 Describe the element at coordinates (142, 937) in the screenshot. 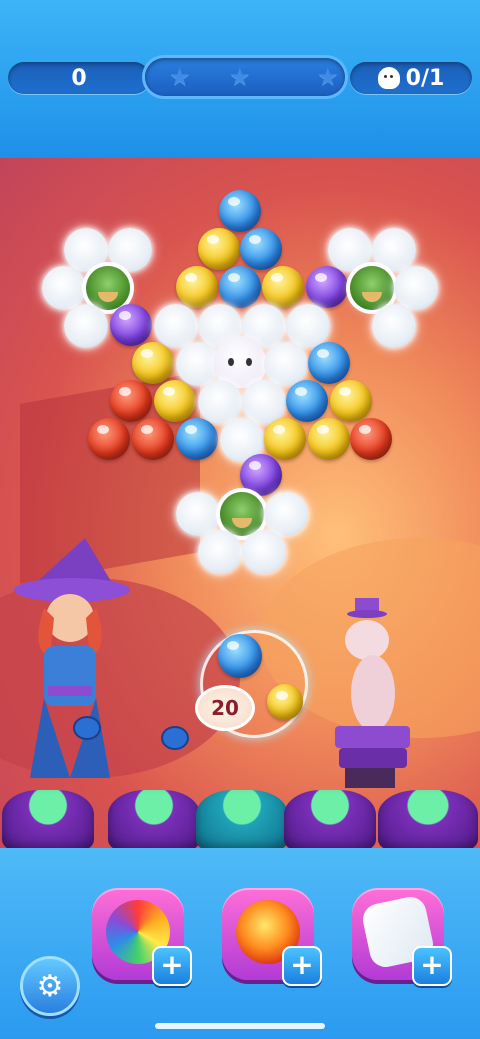

I see `booster-rainbow-button: +` at that location.